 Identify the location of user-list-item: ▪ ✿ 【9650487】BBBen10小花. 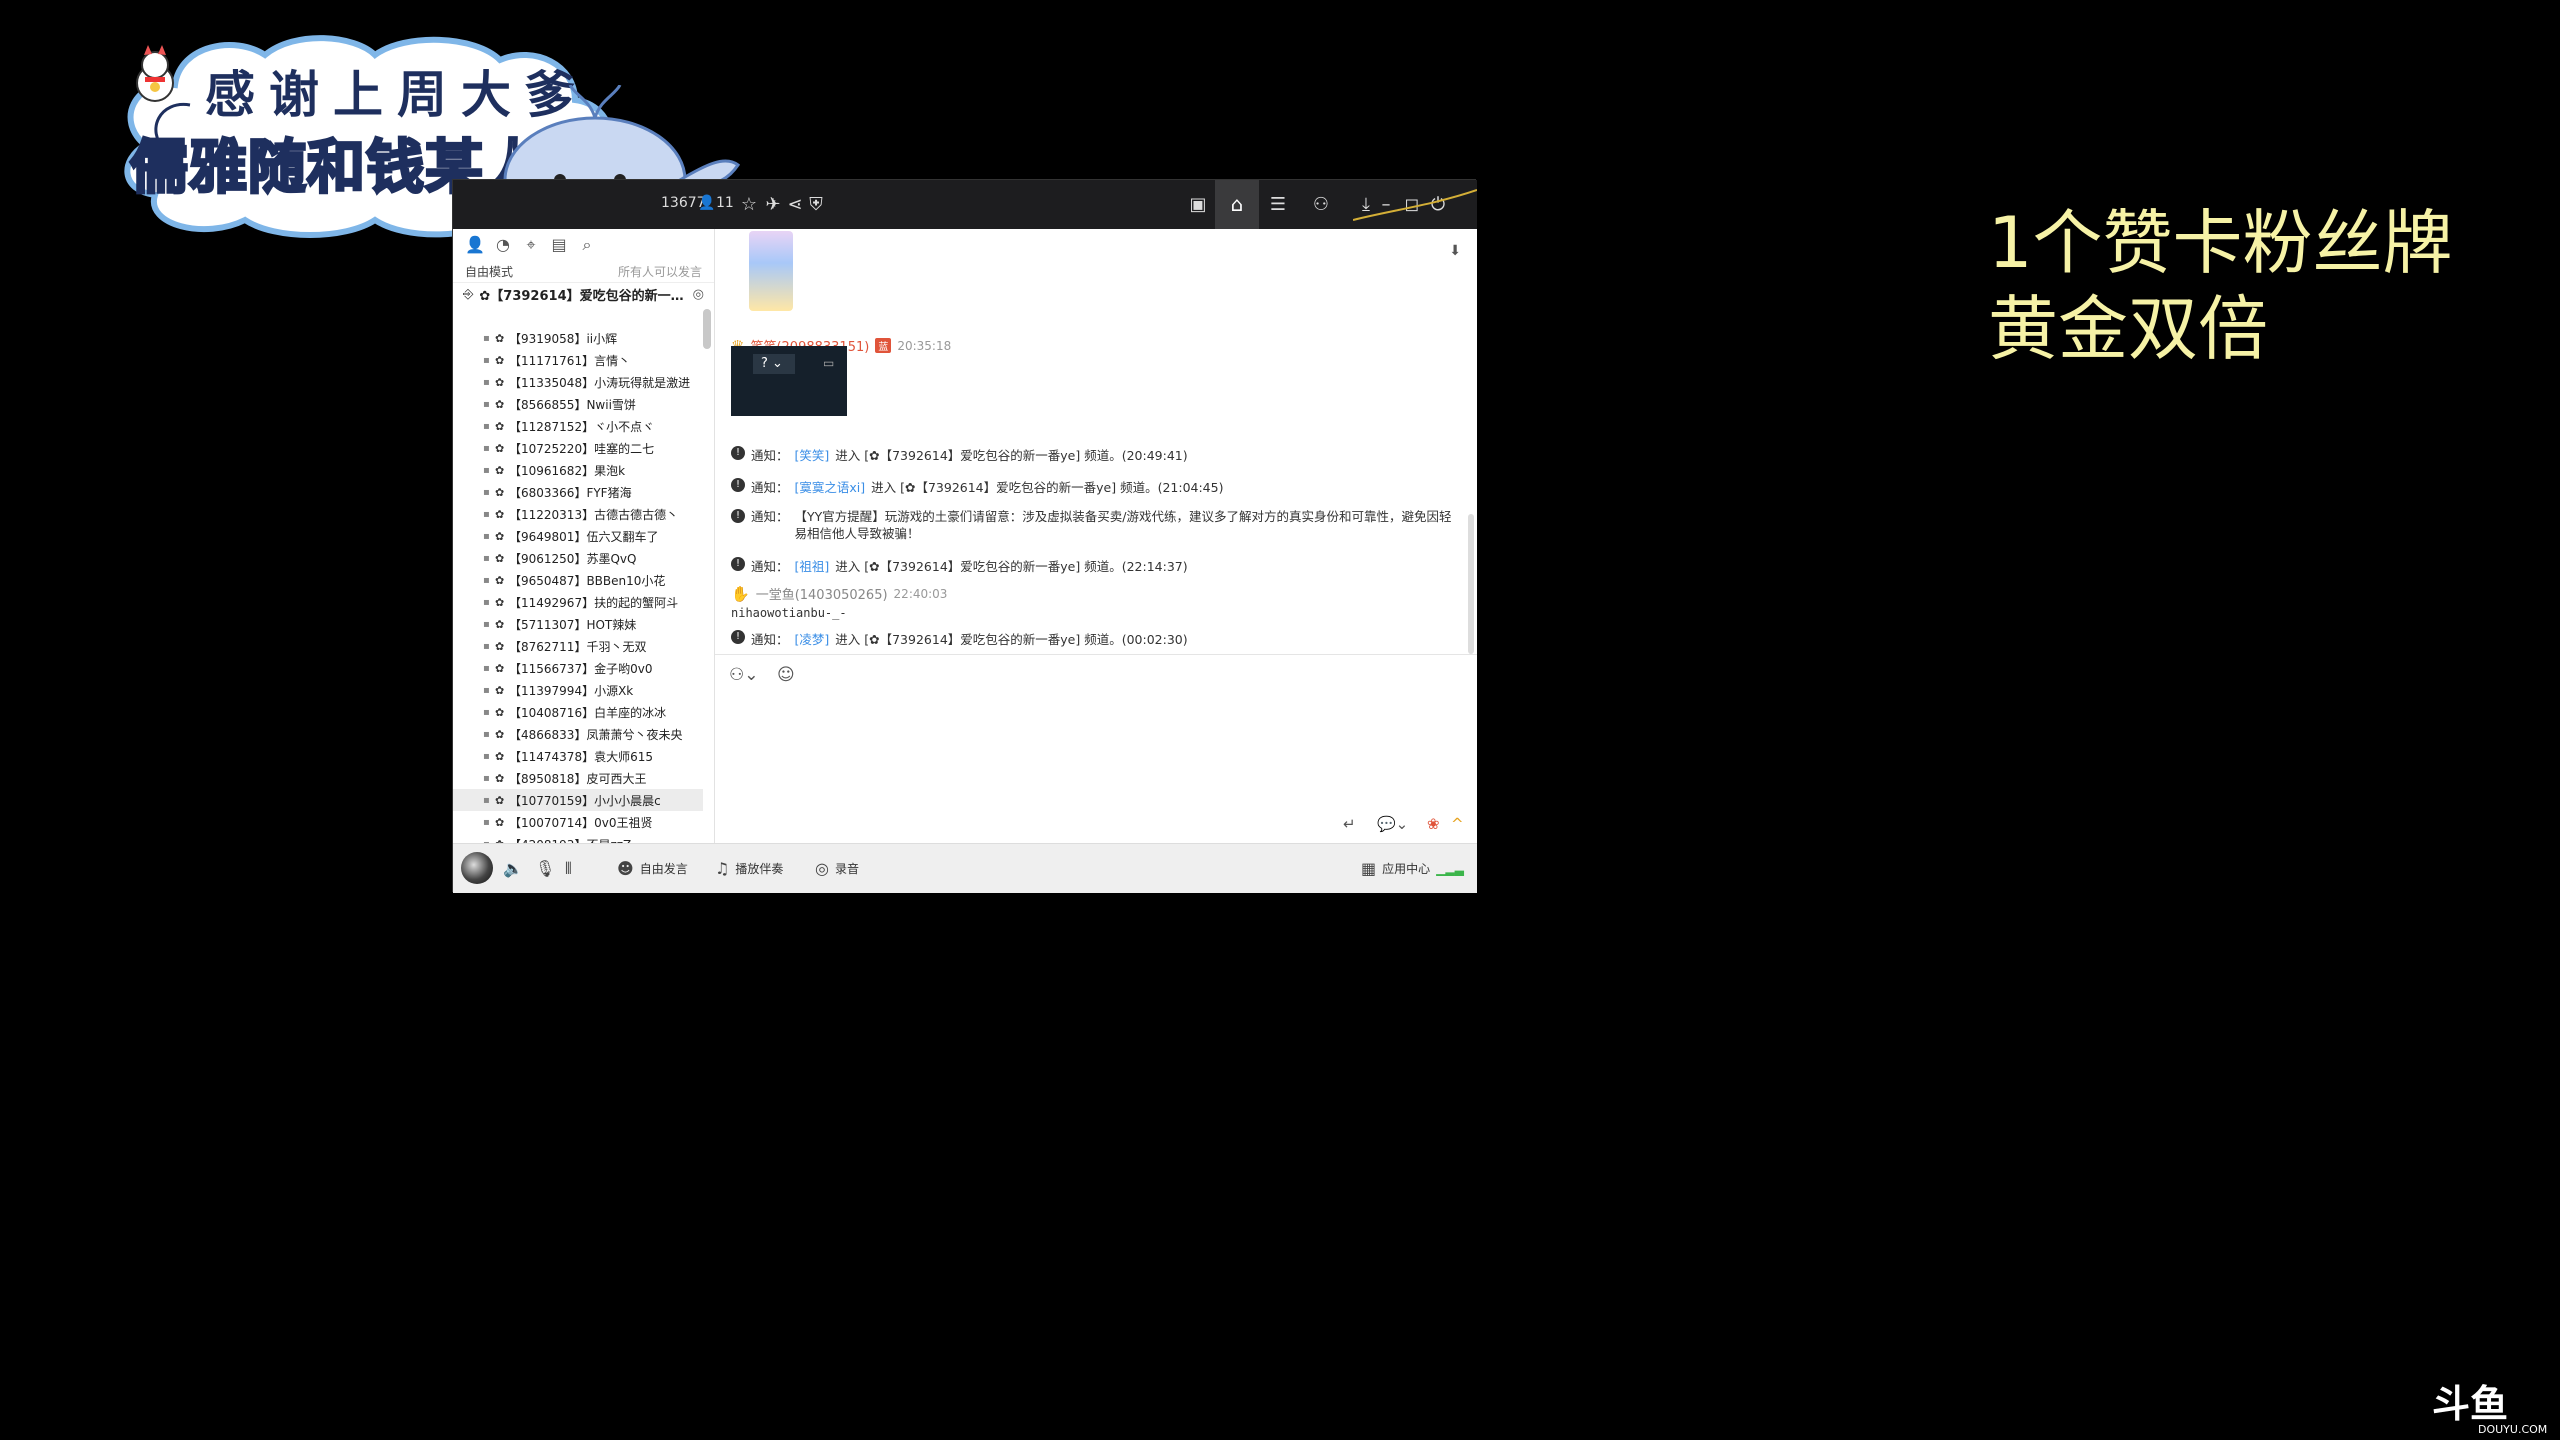
(578, 580).